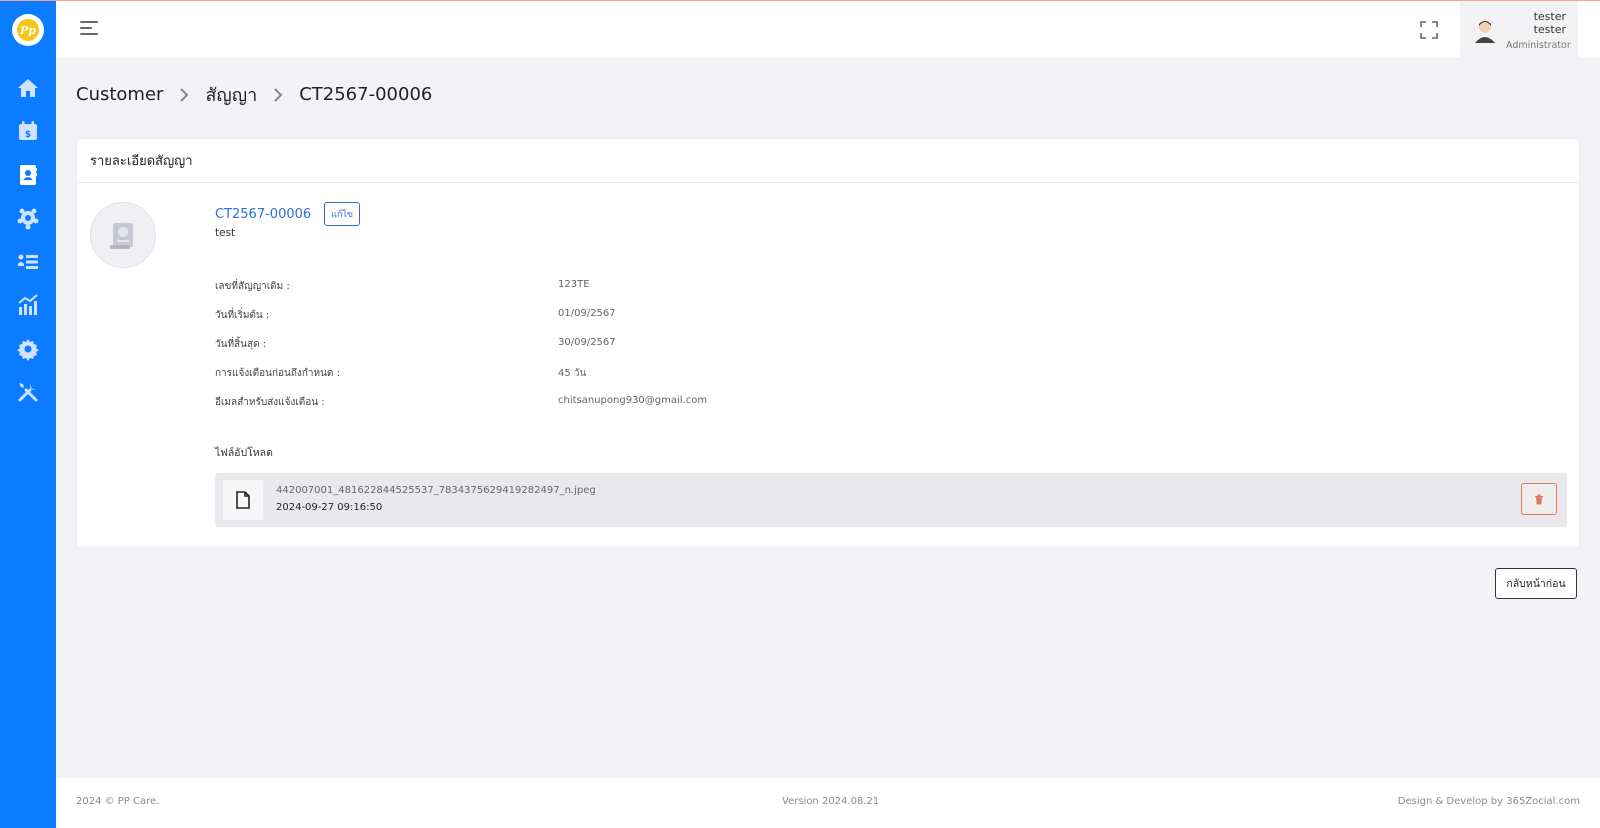 This screenshot has width=1600, height=828. I want to click on menu-toggle-icon, so click(89, 29).